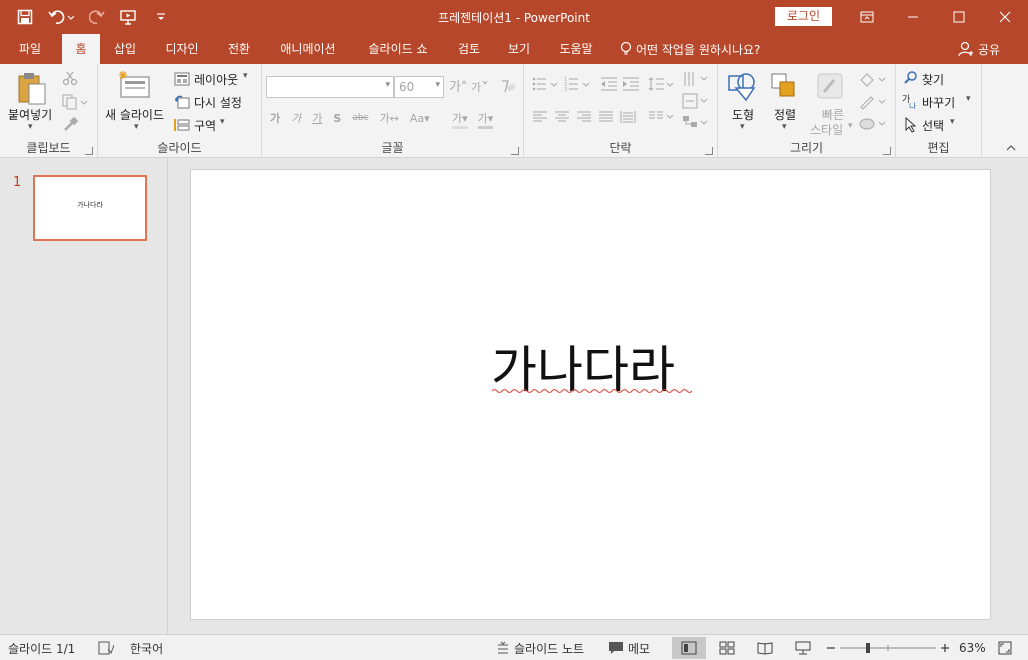 This screenshot has width=1028, height=660. What do you see at coordinates (911, 79) in the screenshot?
I see `find-icon` at bounding box center [911, 79].